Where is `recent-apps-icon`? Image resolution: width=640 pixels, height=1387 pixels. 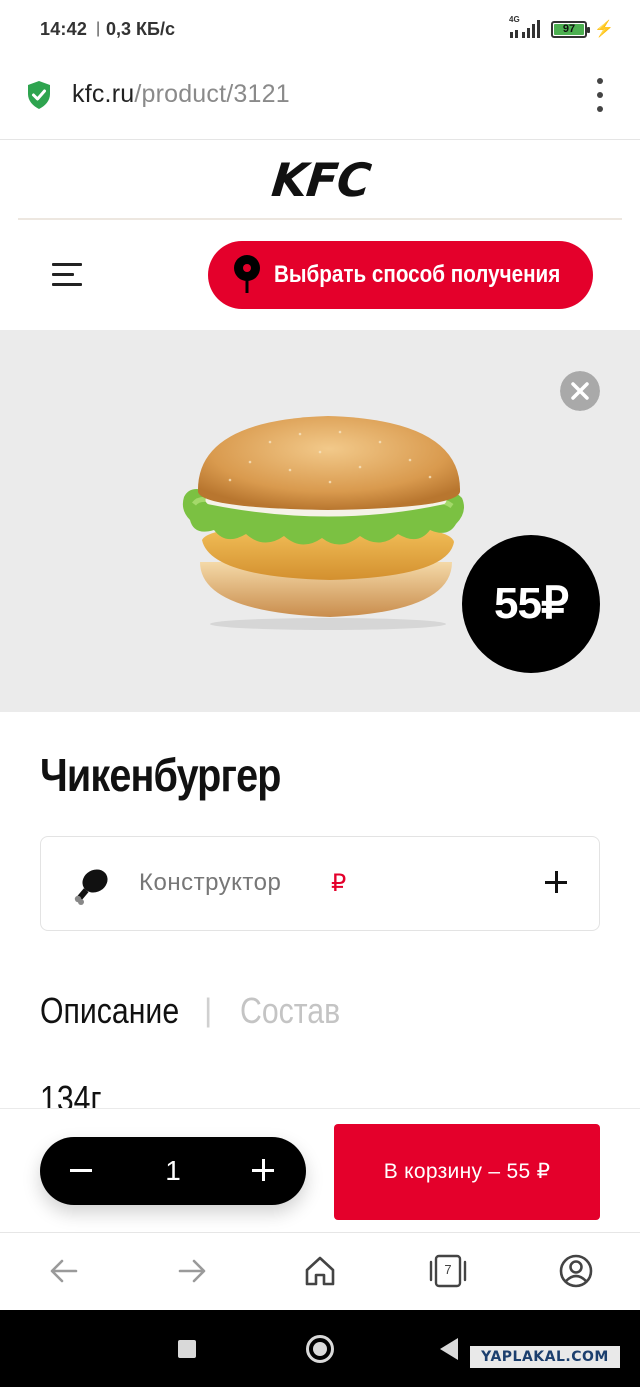 recent-apps-icon is located at coordinates (187, 1349).